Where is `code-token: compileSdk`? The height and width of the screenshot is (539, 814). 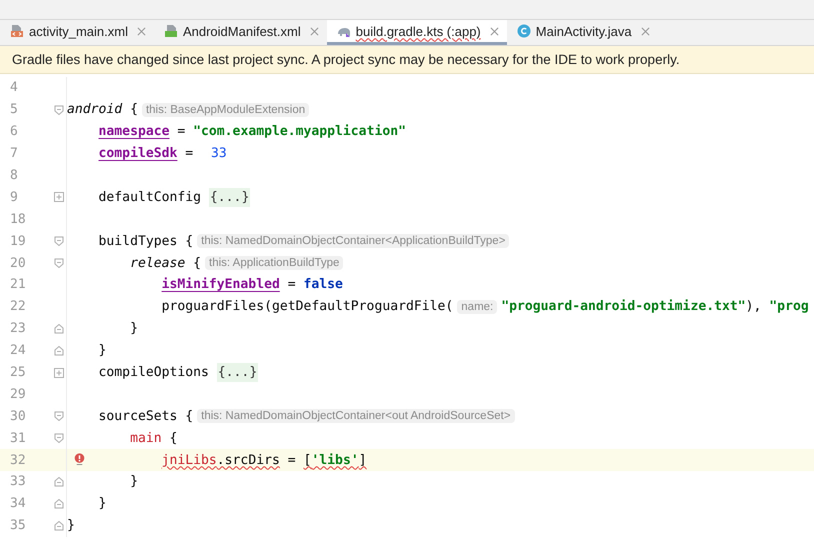 code-token: compileSdk is located at coordinates (138, 154).